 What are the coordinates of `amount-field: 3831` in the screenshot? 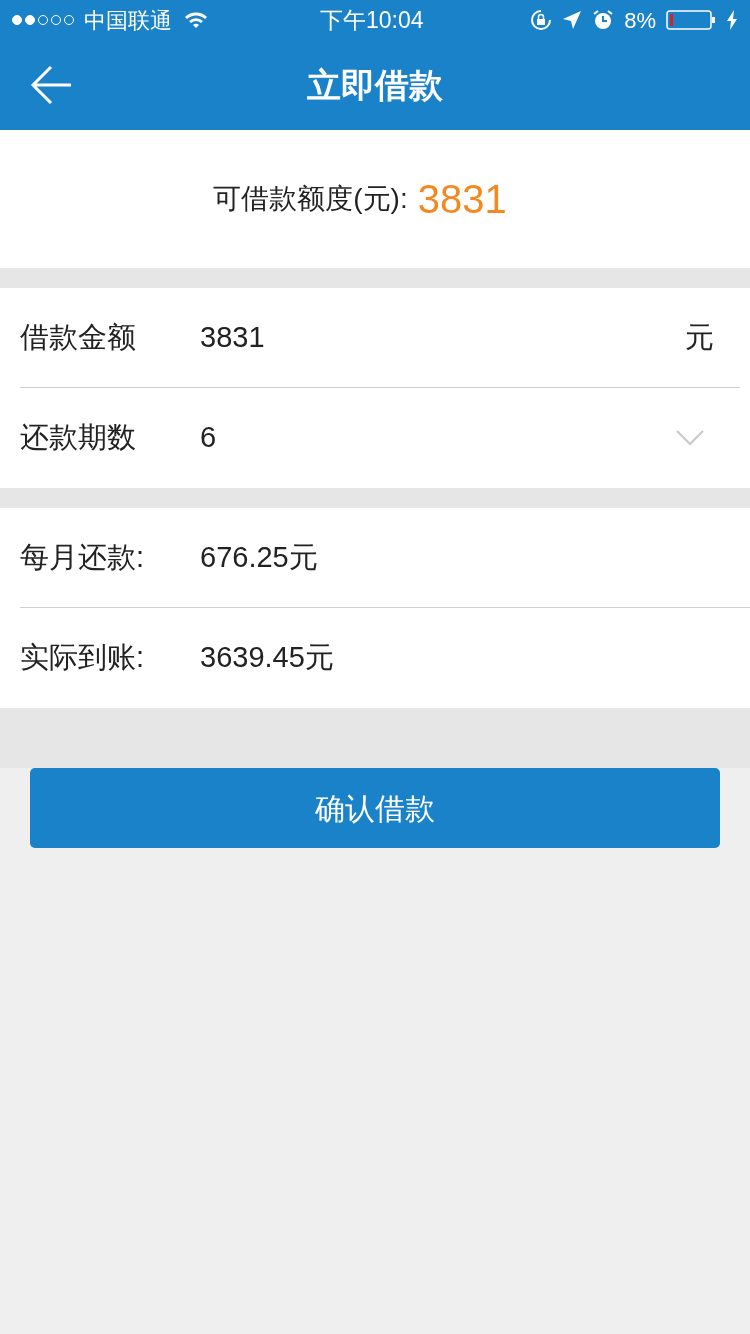 It's located at (442, 337).